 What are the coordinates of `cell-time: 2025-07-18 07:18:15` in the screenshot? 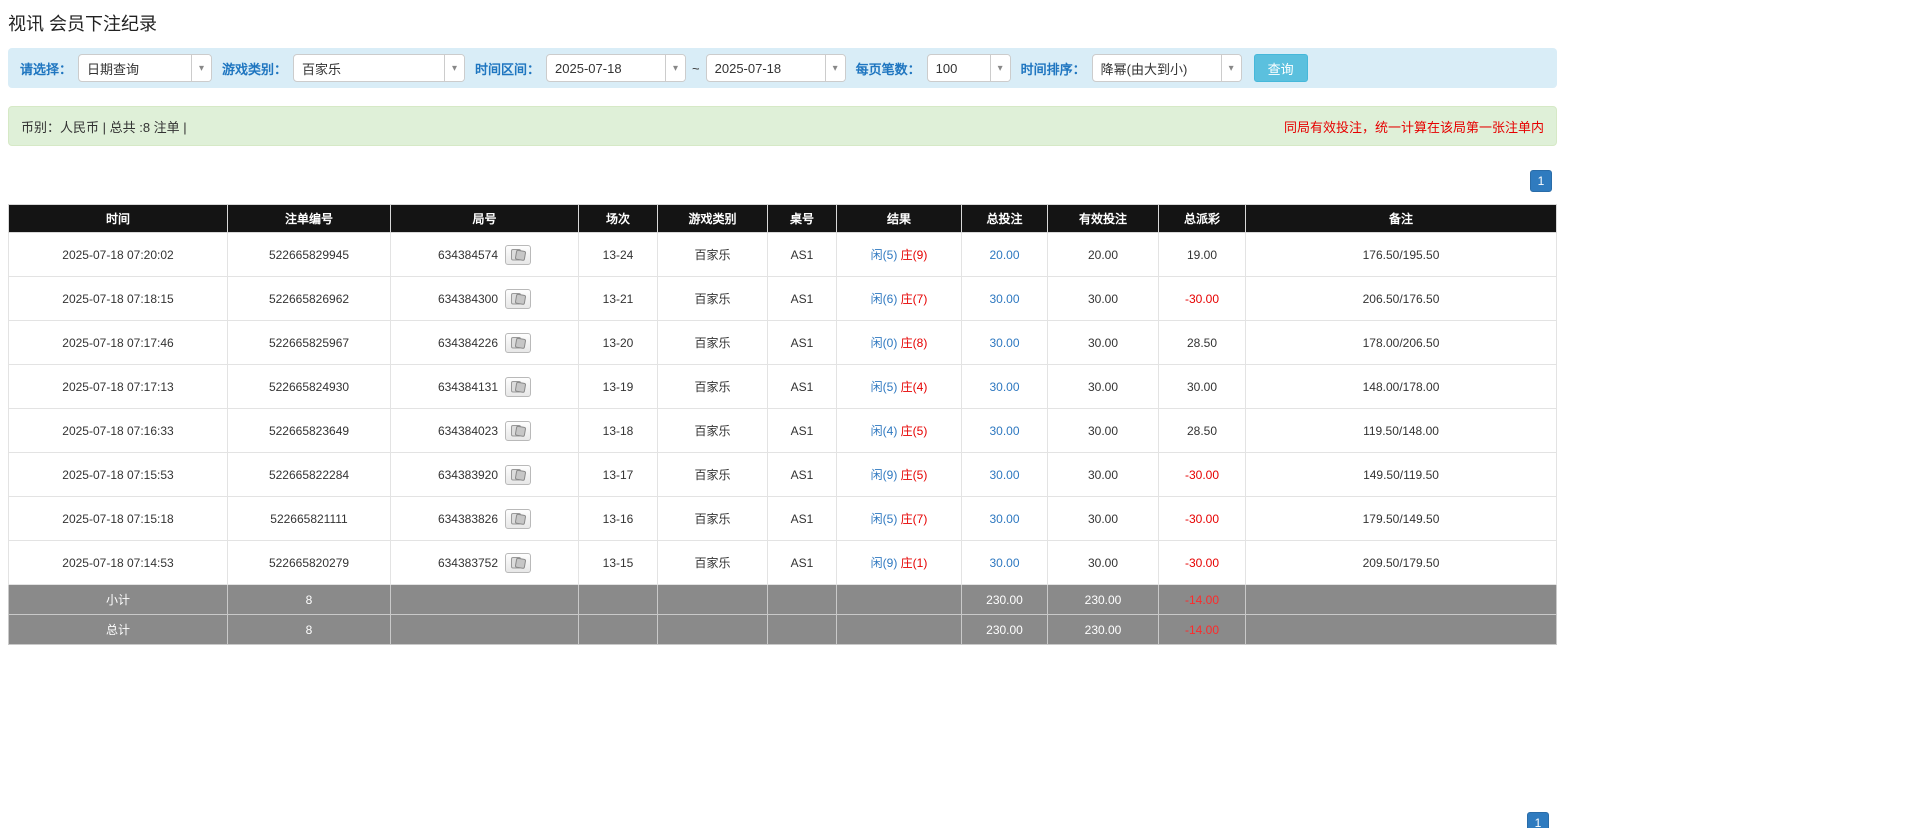 It's located at (118, 298).